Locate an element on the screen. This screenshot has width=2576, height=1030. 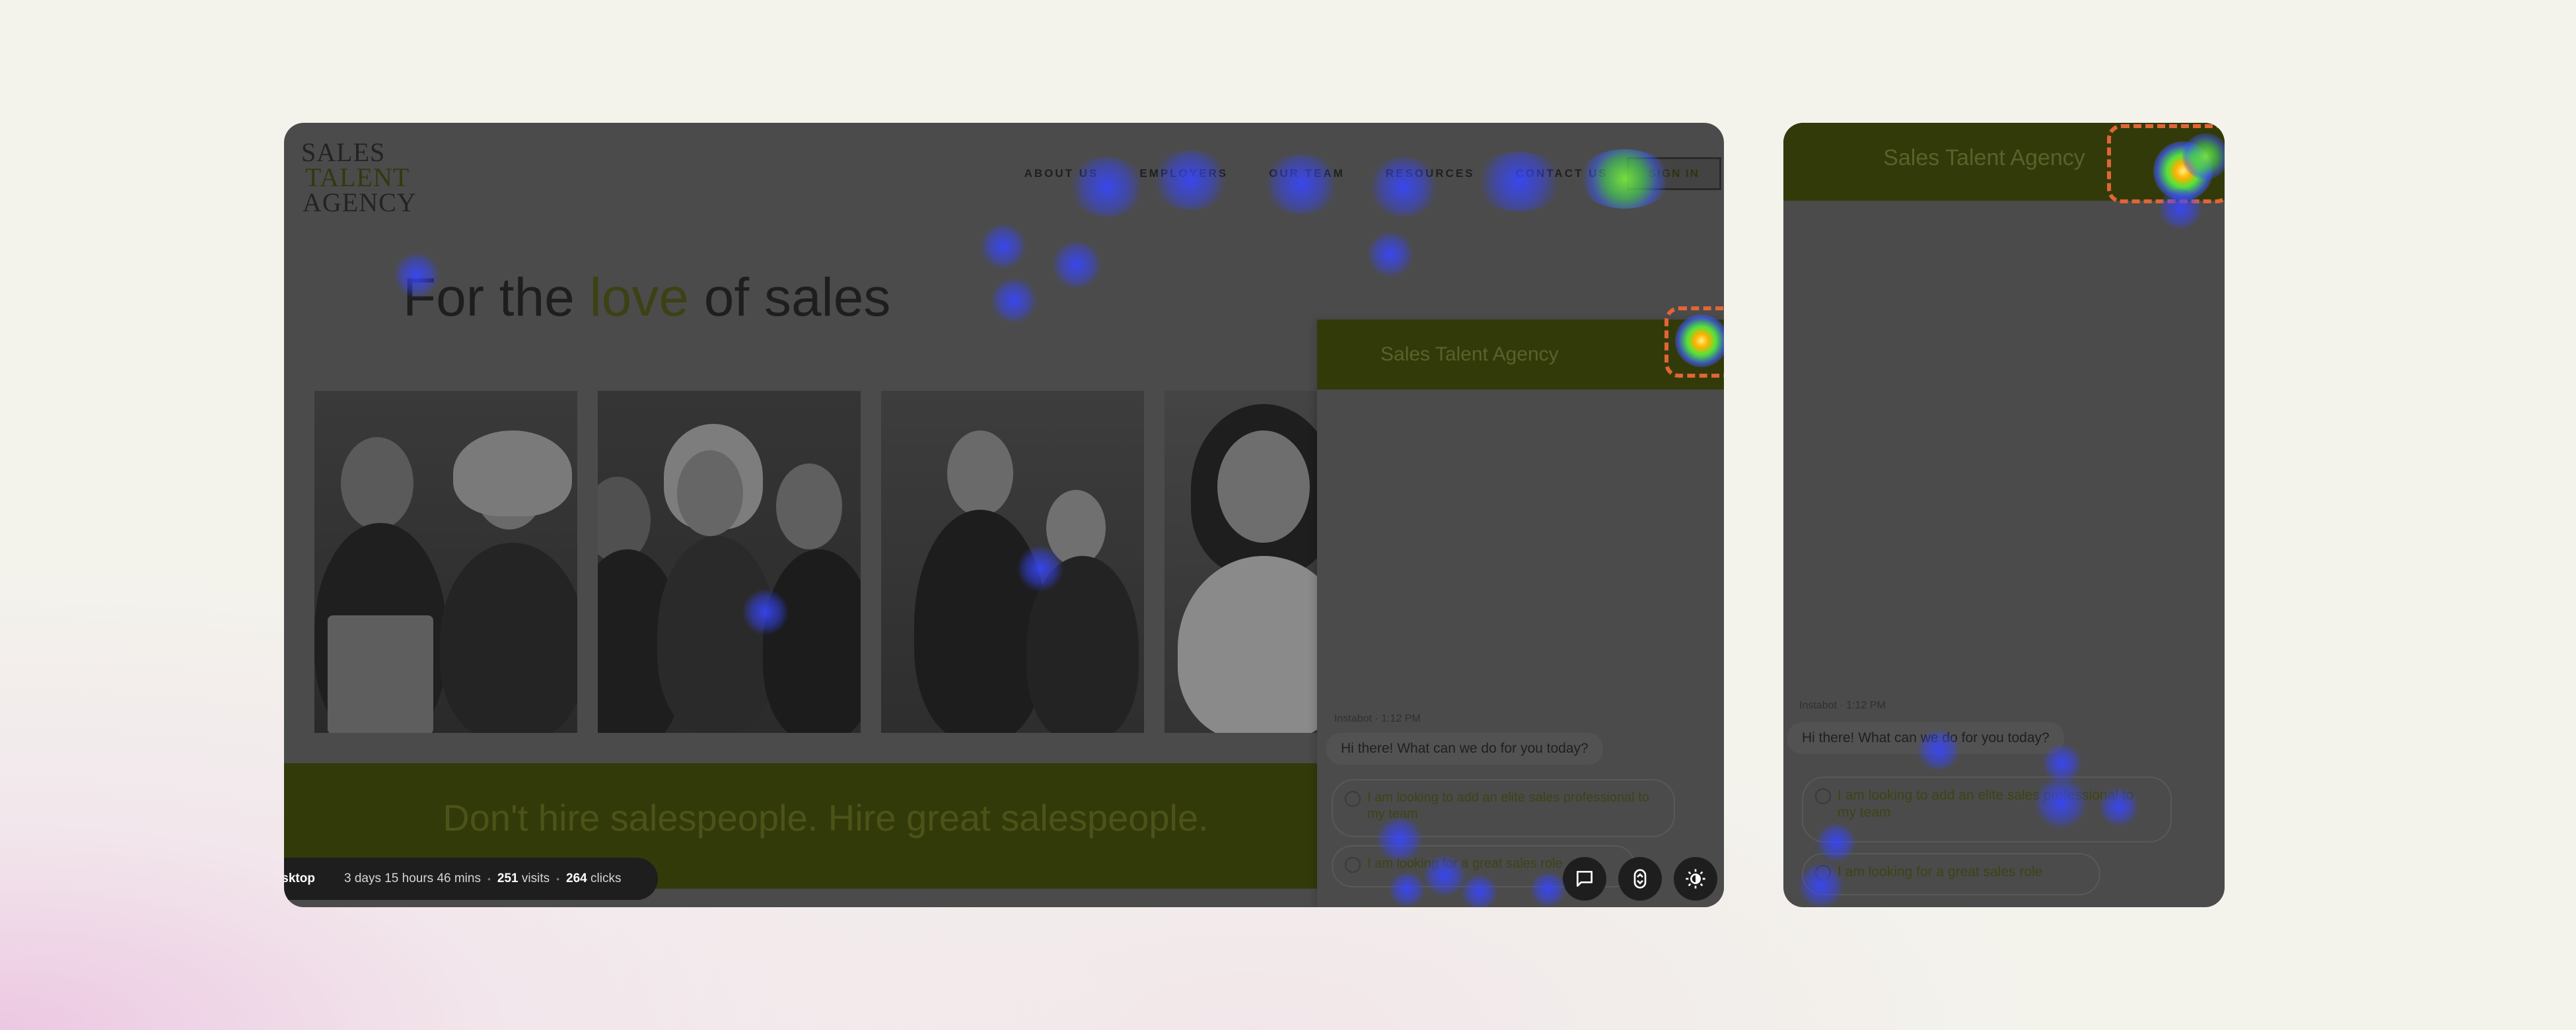
nav-resources: RESOURCES is located at coordinates (1431, 173).